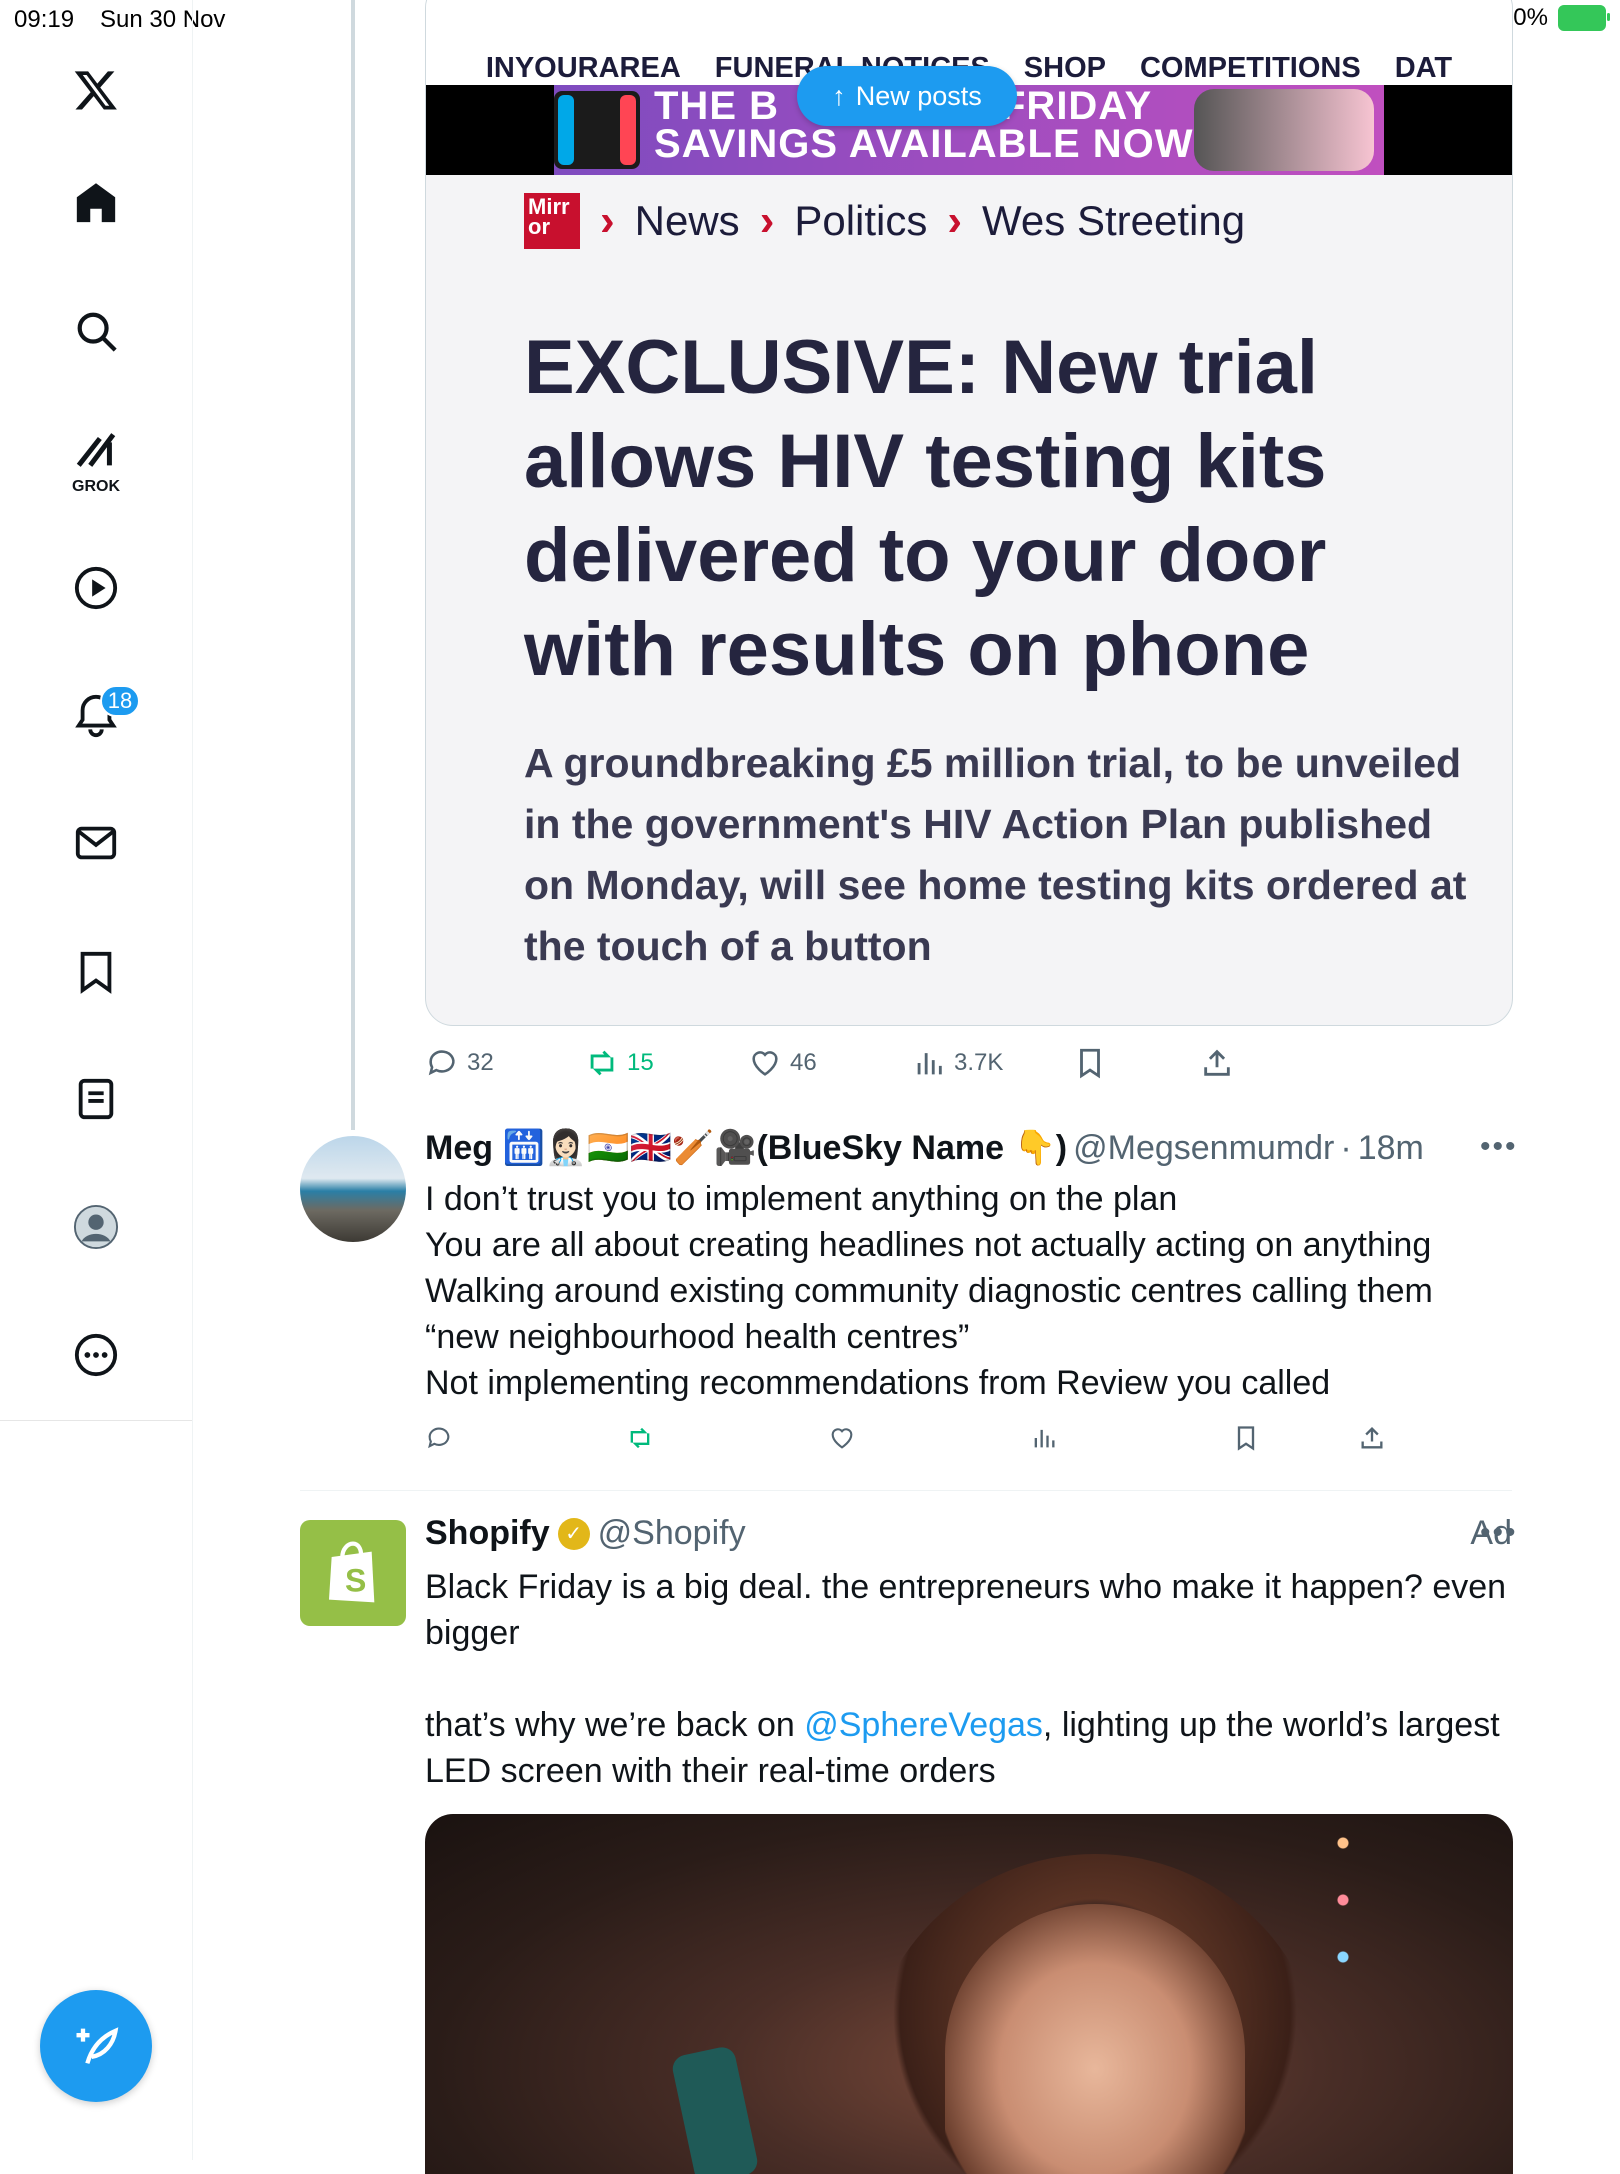  Describe the element at coordinates (459, 1063) in the screenshot. I see `reply-button: 32` at that location.